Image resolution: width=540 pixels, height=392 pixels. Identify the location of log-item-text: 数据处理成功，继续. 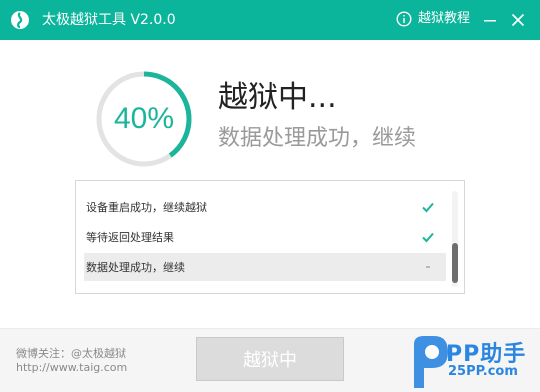
(135, 267).